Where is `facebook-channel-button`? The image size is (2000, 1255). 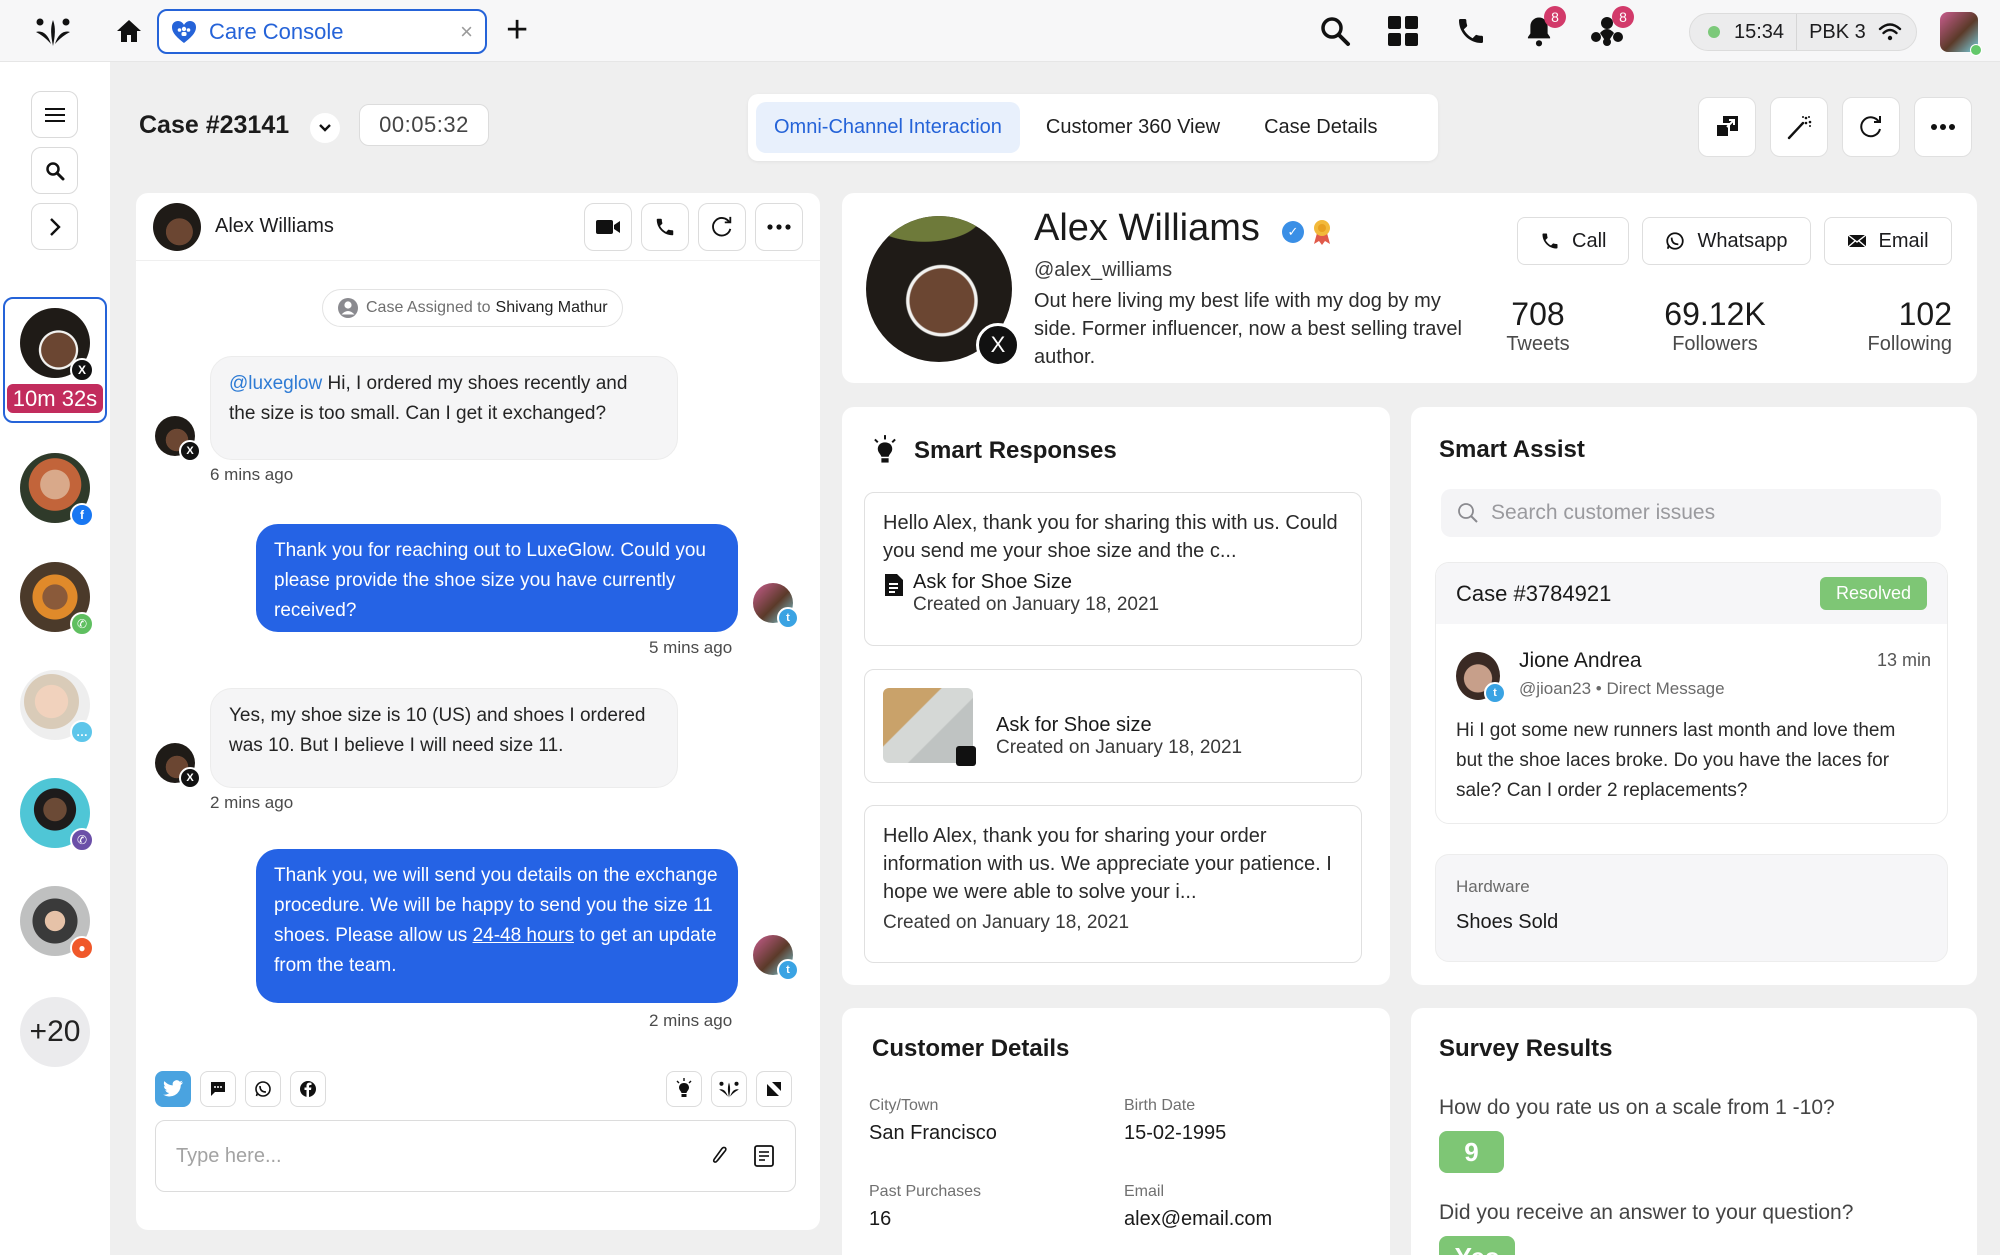
facebook-channel-button is located at coordinates (308, 1089).